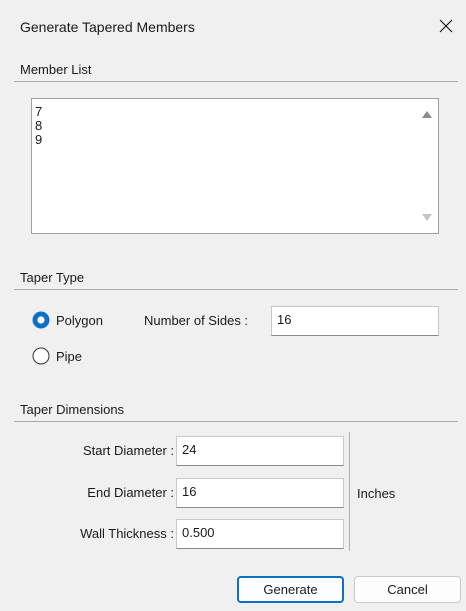 The image size is (466, 611). What do you see at coordinates (428, 166) in the screenshot?
I see `vertical-scrollbar` at bounding box center [428, 166].